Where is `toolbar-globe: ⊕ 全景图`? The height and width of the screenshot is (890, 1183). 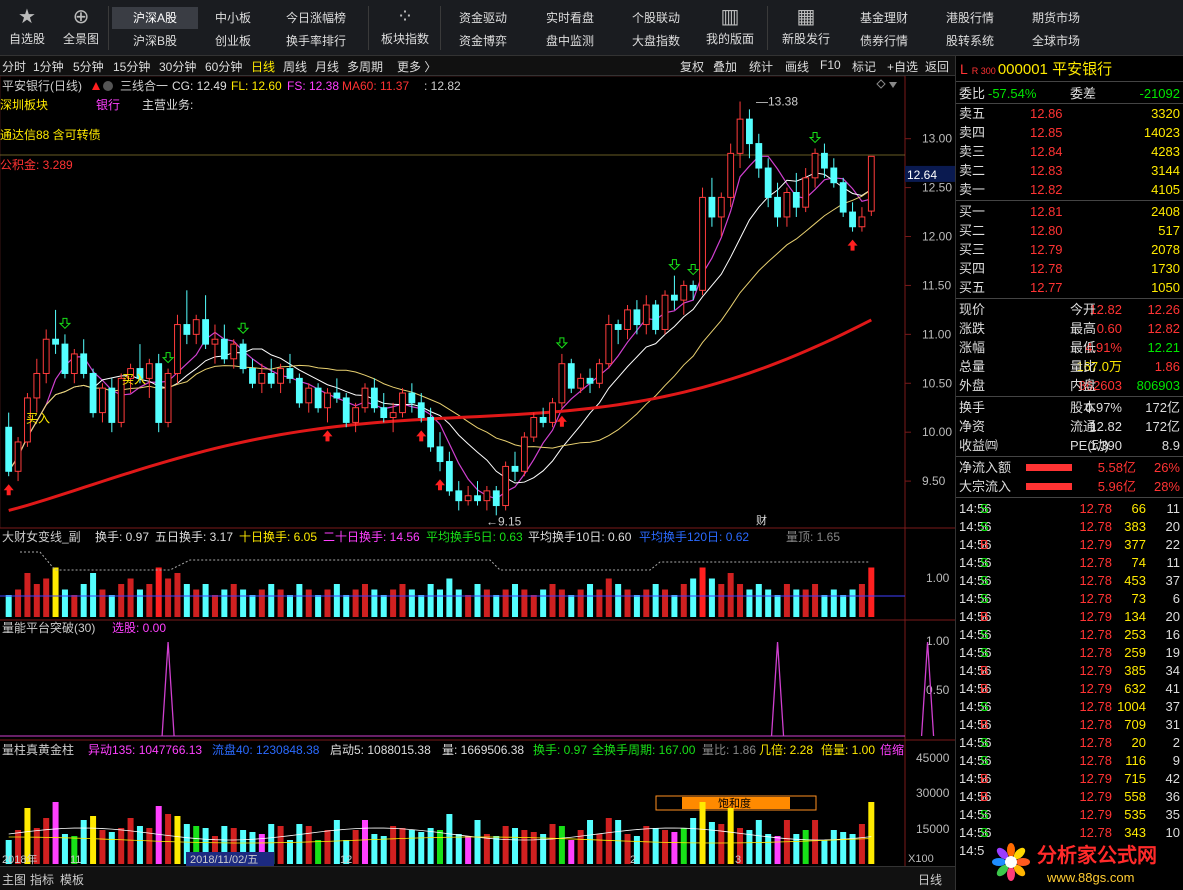
toolbar-globe: ⊕ 全景图 is located at coordinates (81, 25).